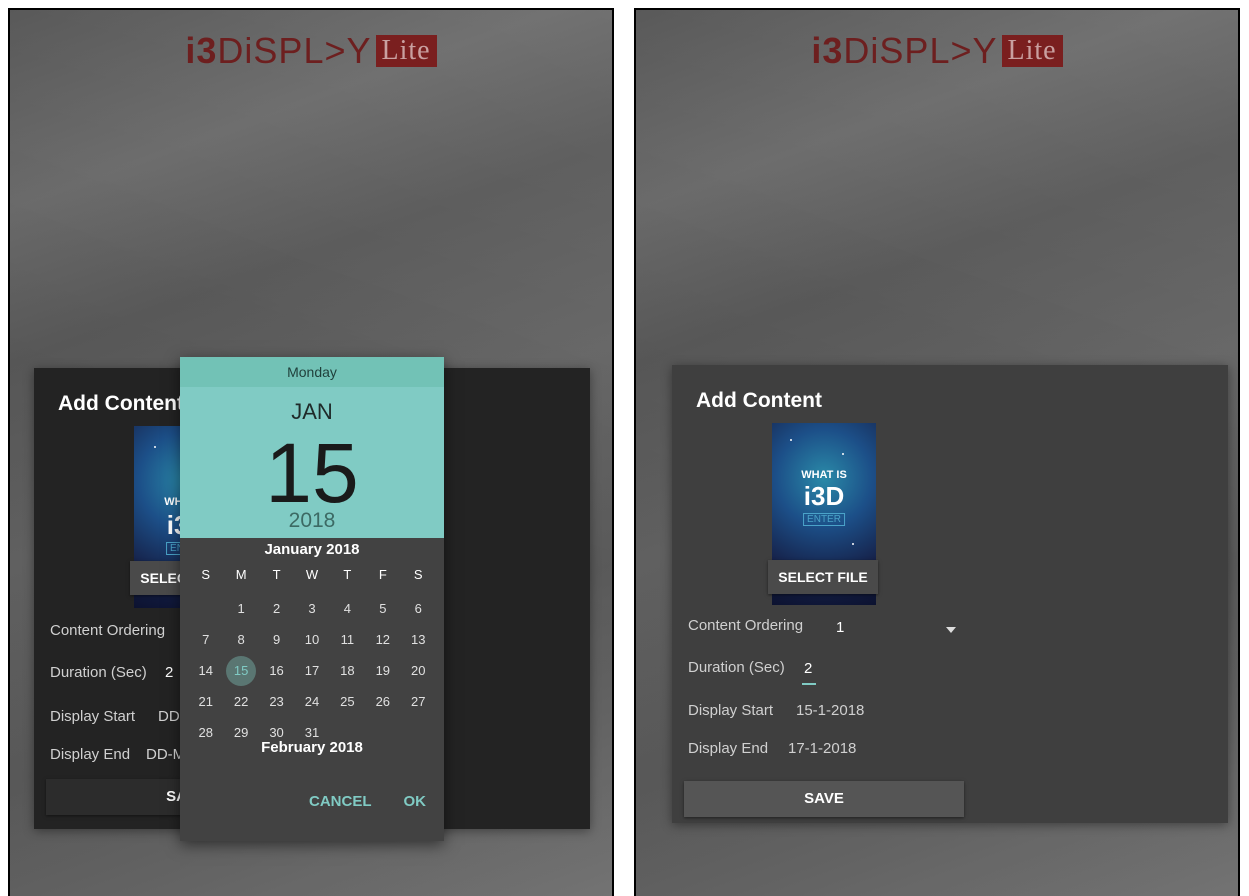 The height and width of the screenshot is (896, 1249). What do you see at coordinates (240, 639) in the screenshot?
I see `calendar-day: 8` at bounding box center [240, 639].